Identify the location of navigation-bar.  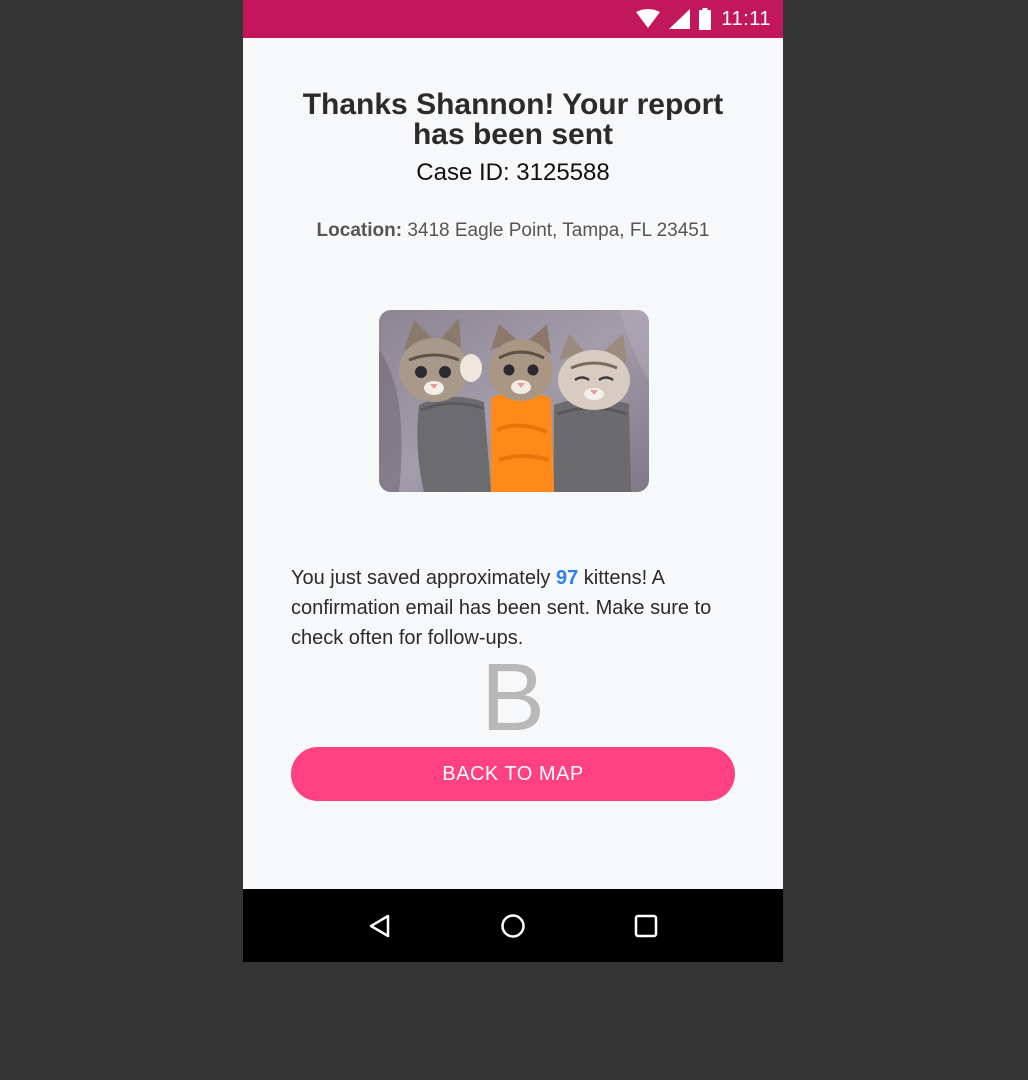
(513, 925).